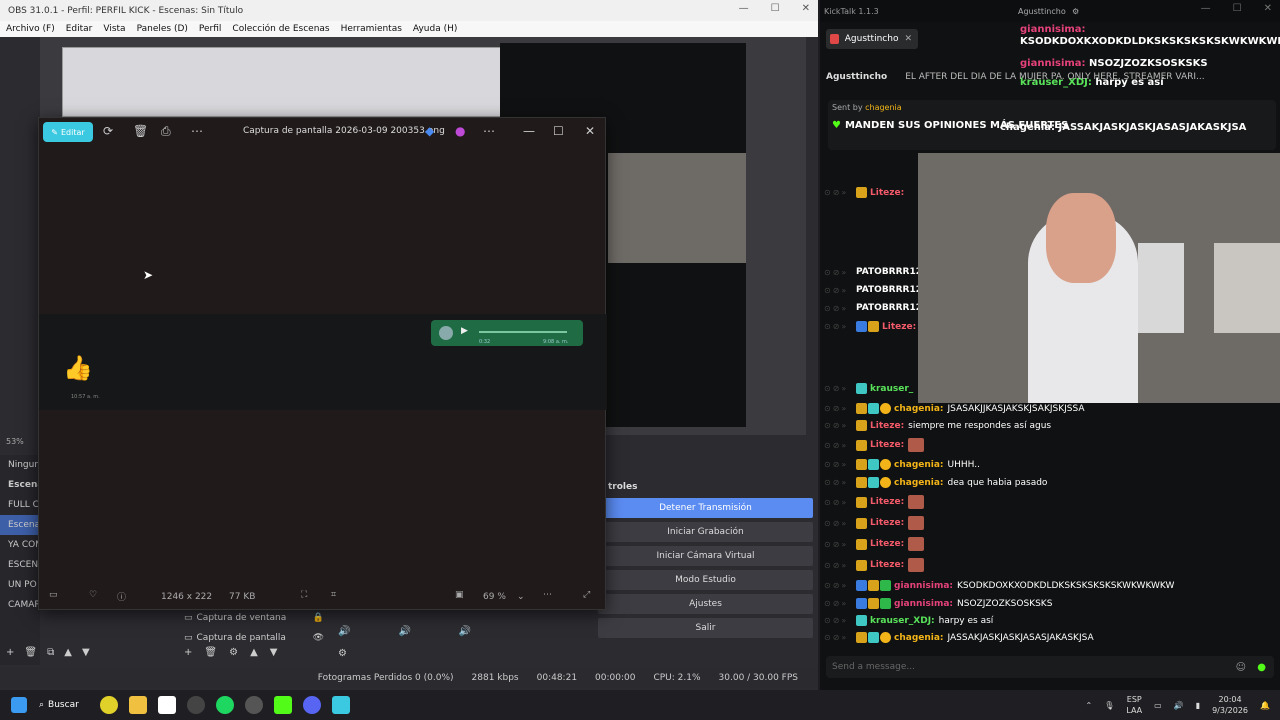 The width and height of the screenshot is (1280, 720). I want to click on crop-icon: ⛶, so click(304, 595).